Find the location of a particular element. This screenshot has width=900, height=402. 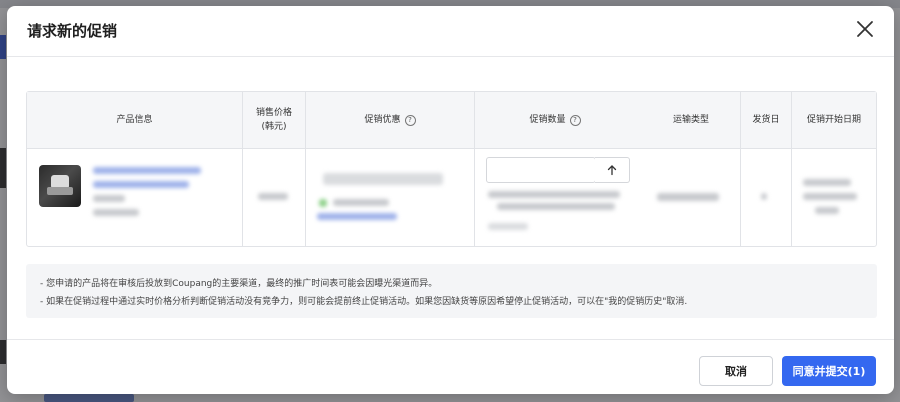

shipping-type-value is located at coordinates (688, 197).